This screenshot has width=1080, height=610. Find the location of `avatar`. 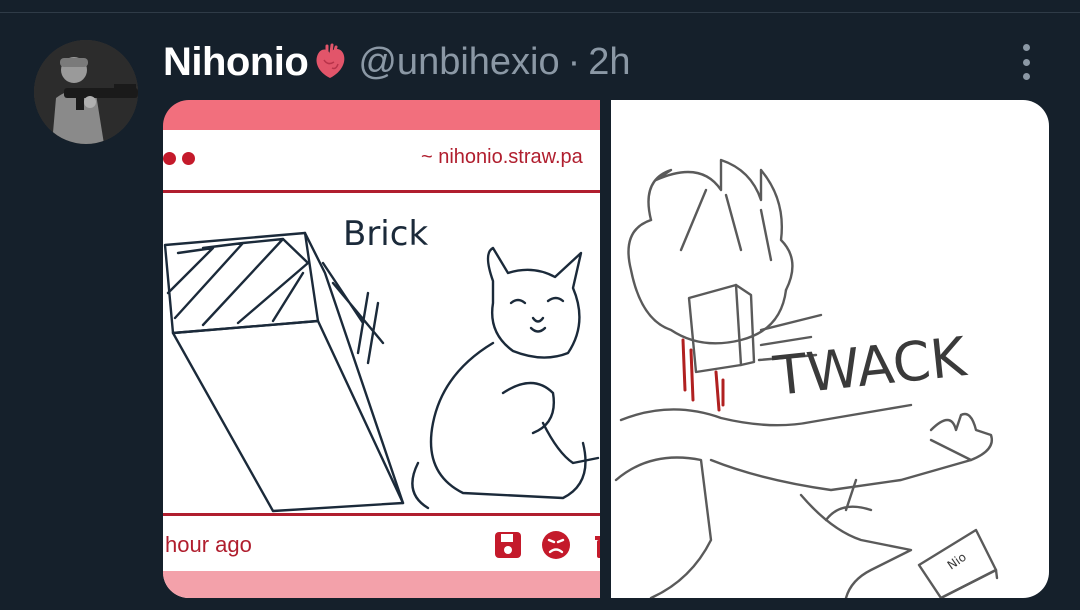

avatar is located at coordinates (86, 92).